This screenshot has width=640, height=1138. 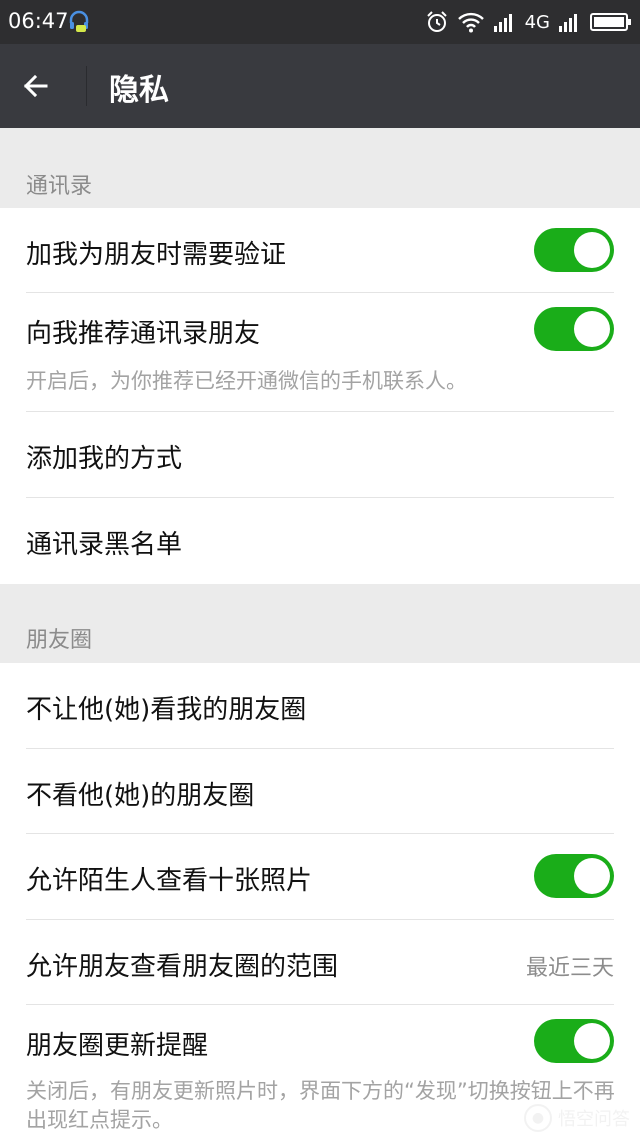 I want to click on setting-label: 朋友圈更新提醒, so click(x=117, y=1046).